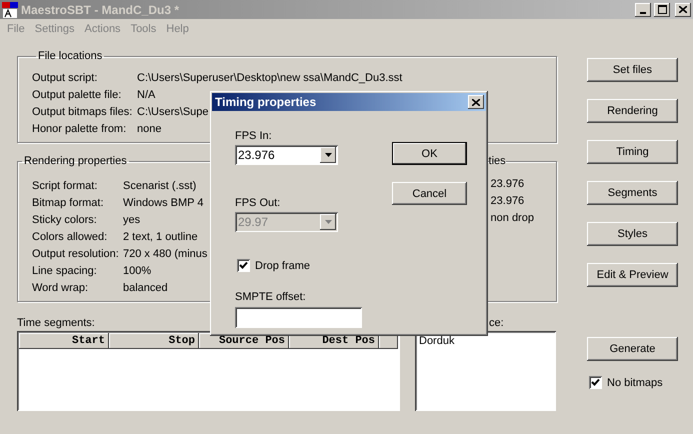 The height and width of the screenshot is (434, 693). I want to click on window-title: MaestroSBT - MandC_Du3 *, so click(100, 9).